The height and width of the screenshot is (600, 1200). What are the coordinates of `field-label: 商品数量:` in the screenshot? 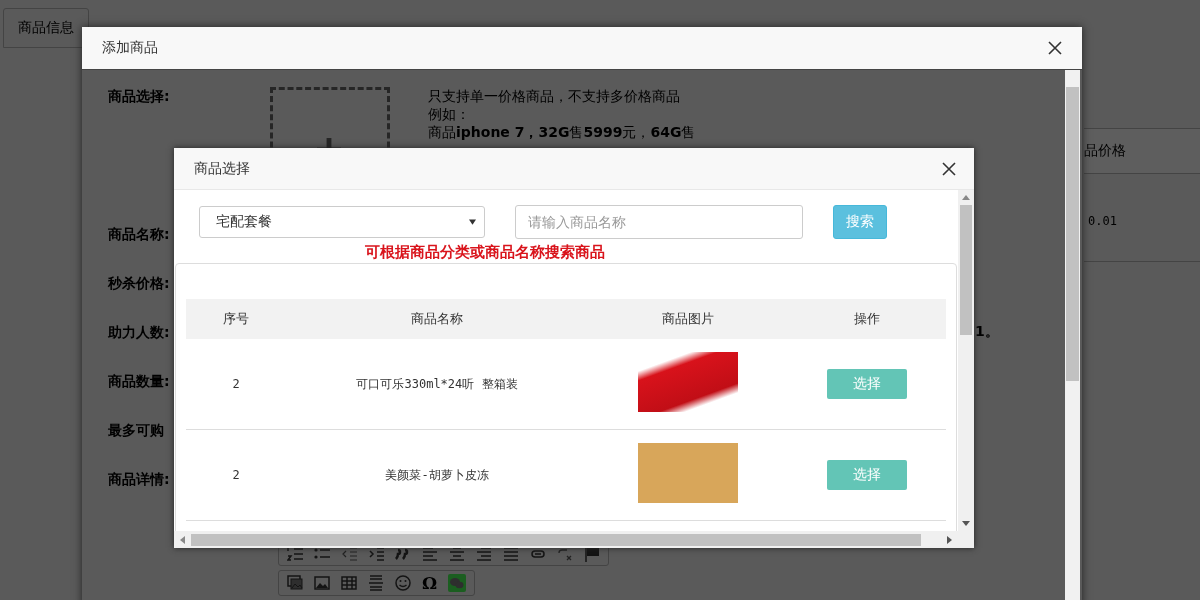 It's located at (139, 382).